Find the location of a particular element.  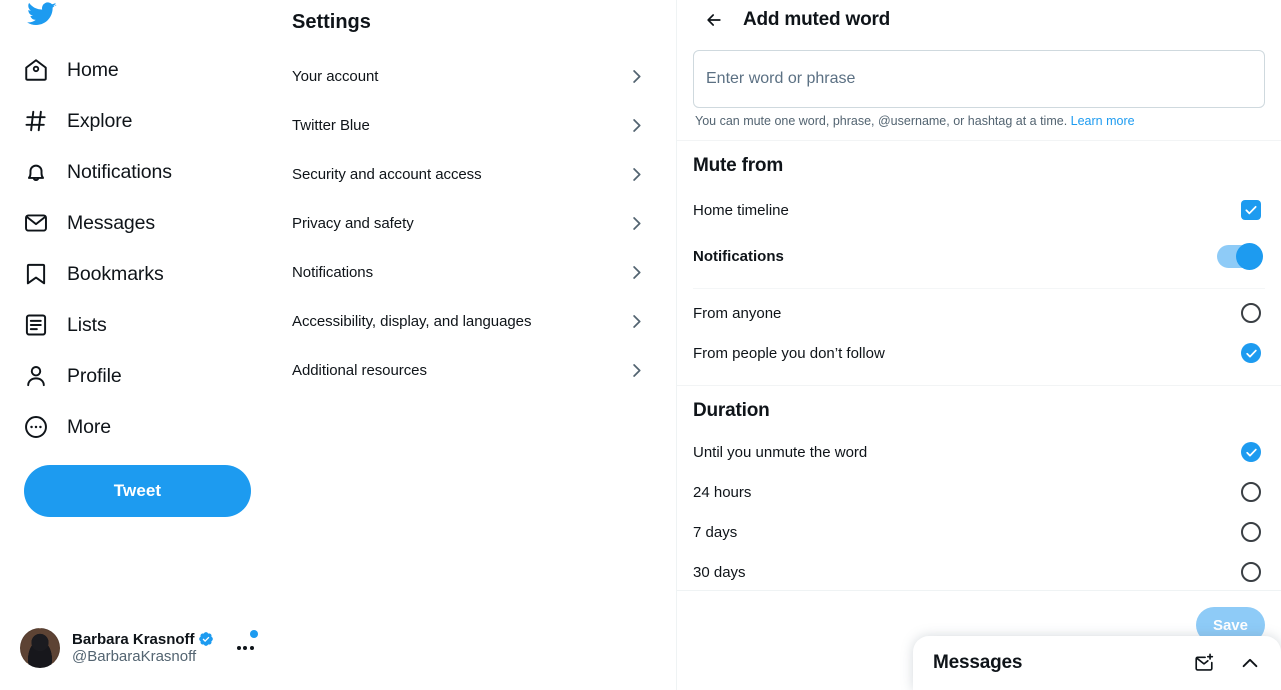

duration-option-7-days: 7 days is located at coordinates (979, 532).